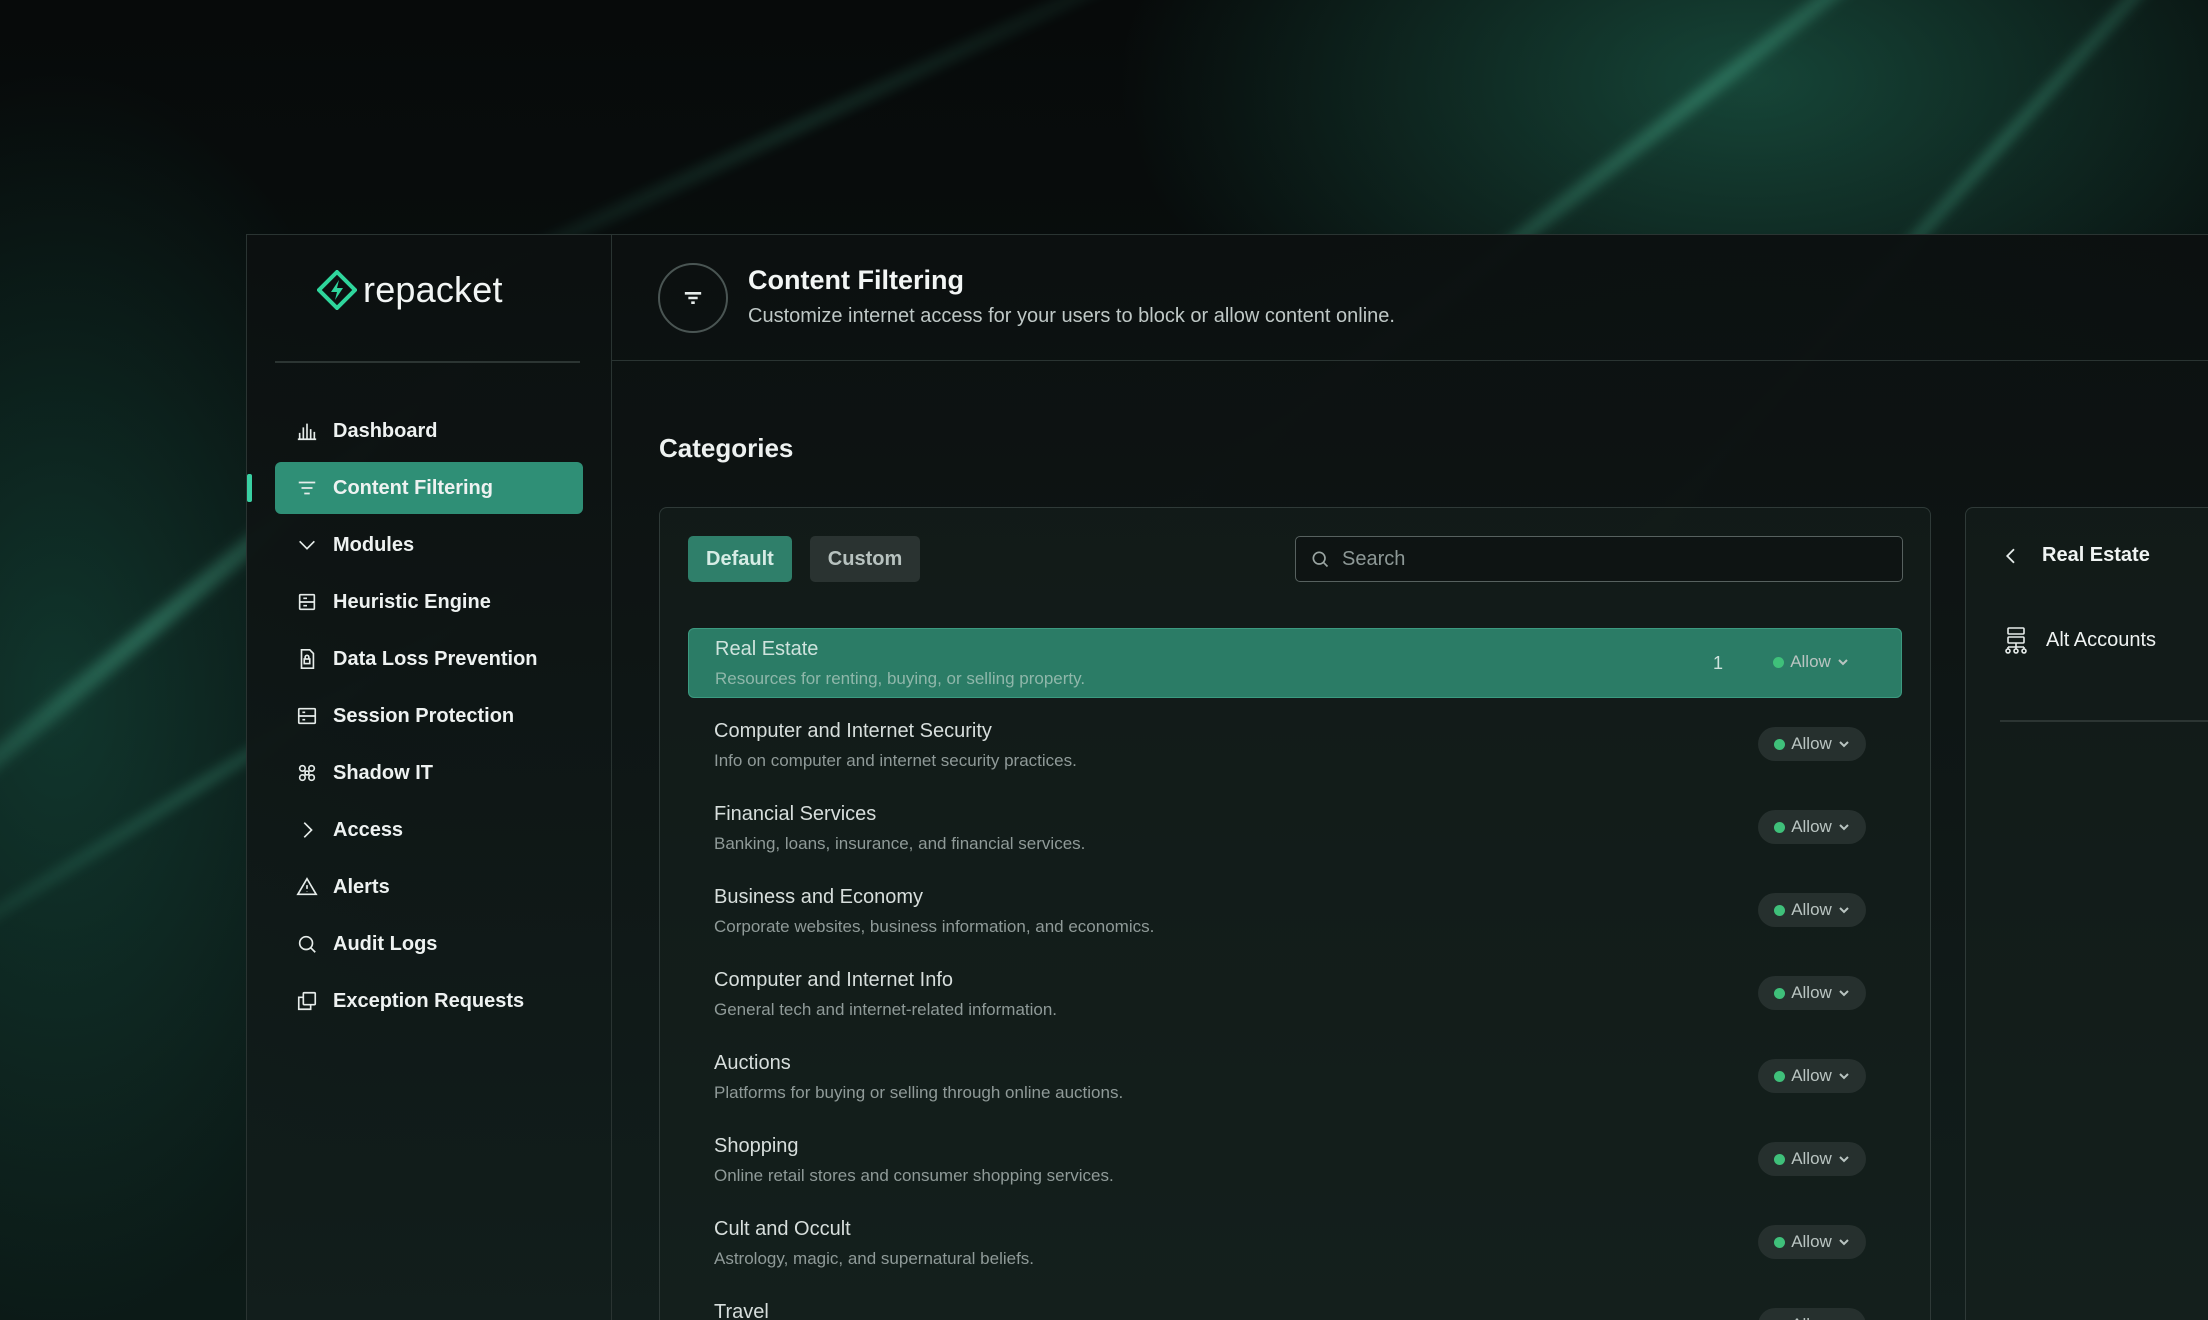 The image size is (2208, 1320). I want to click on sitemap-icon, so click(2016, 640).